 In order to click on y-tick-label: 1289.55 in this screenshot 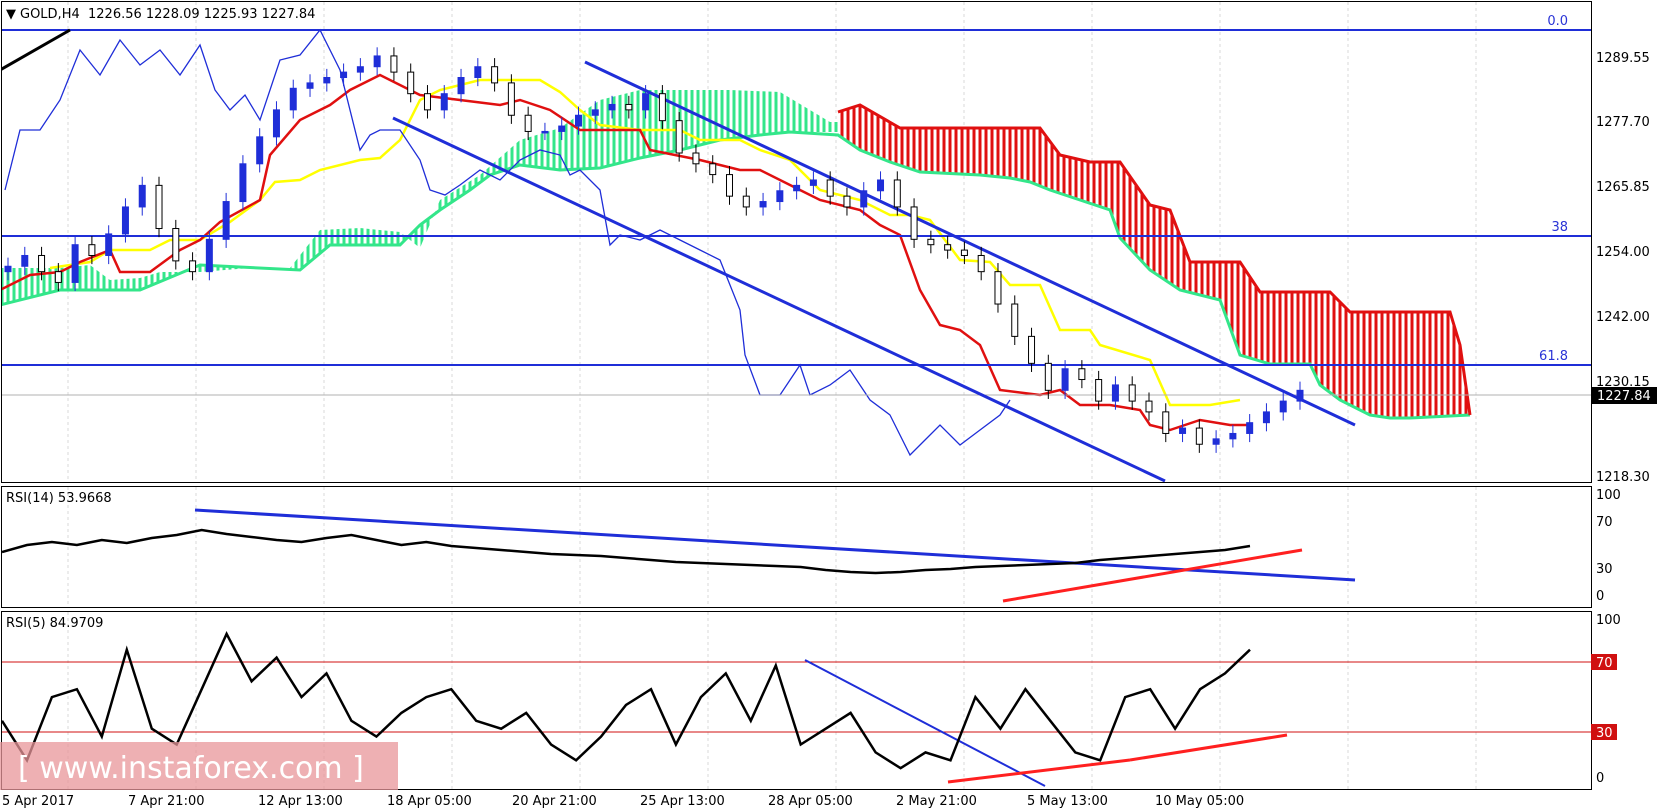, I will do `click(1623, 58)`.